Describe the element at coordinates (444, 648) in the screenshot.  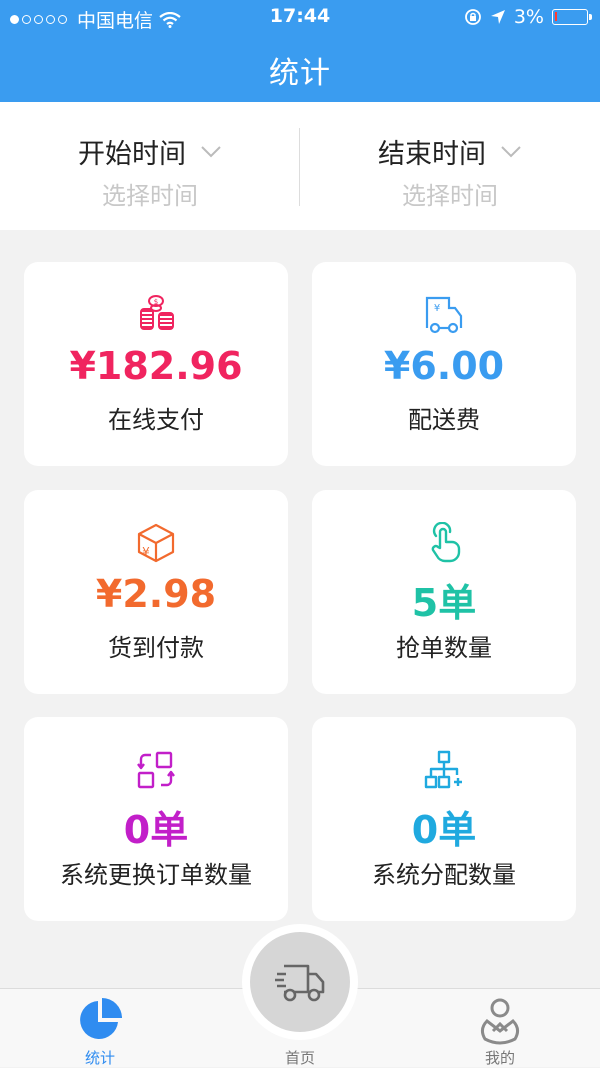
I see `grab-orders-label: 抢单数量` at that location.